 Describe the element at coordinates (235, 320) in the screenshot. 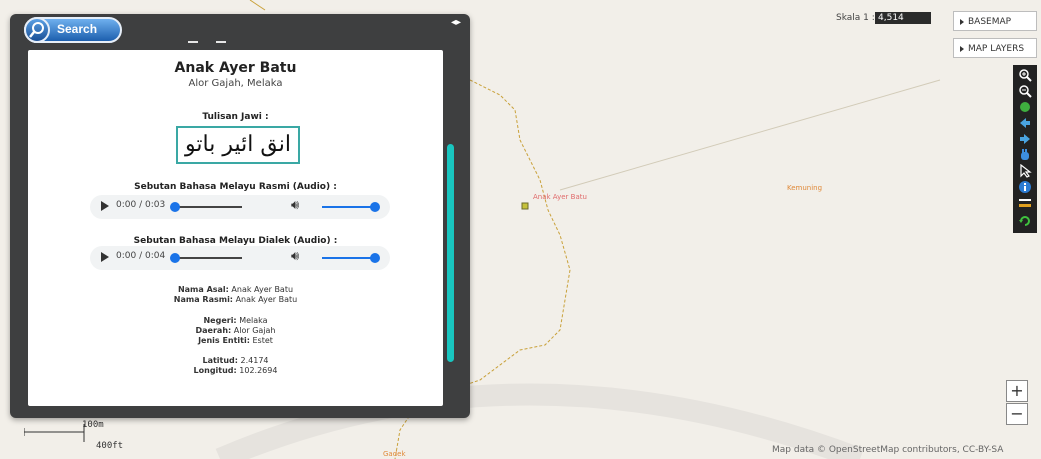

I see `attr-negeri: Negeri: Melaka` at that location.